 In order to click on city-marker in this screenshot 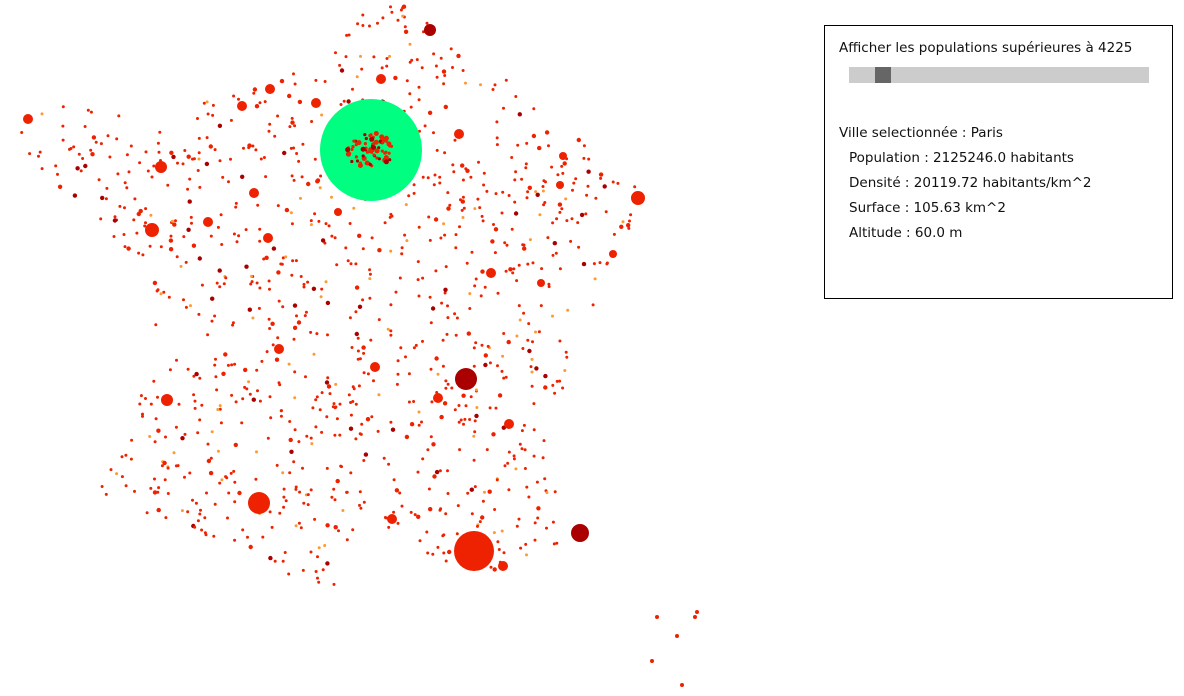, I will do `click(560, 185)`.